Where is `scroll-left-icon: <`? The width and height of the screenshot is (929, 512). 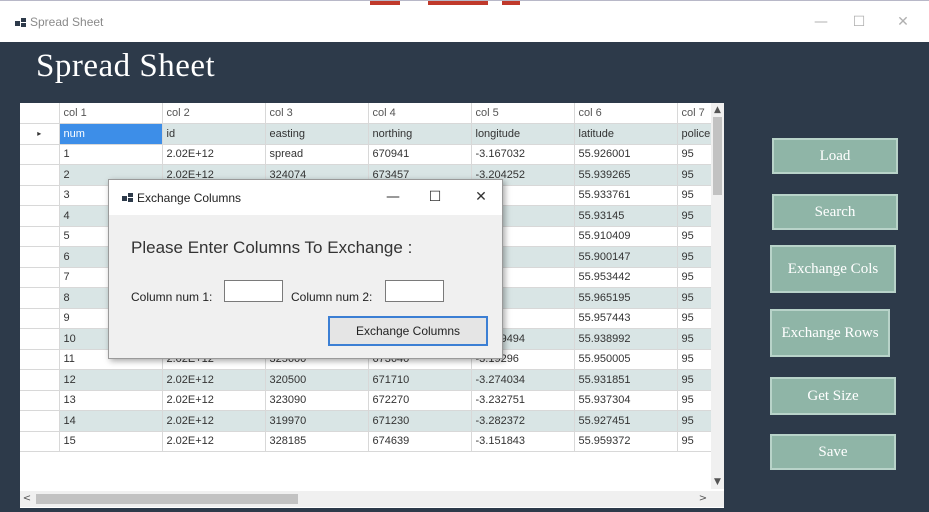 scroll-left-icon: < is located at coordinates (27, 499).